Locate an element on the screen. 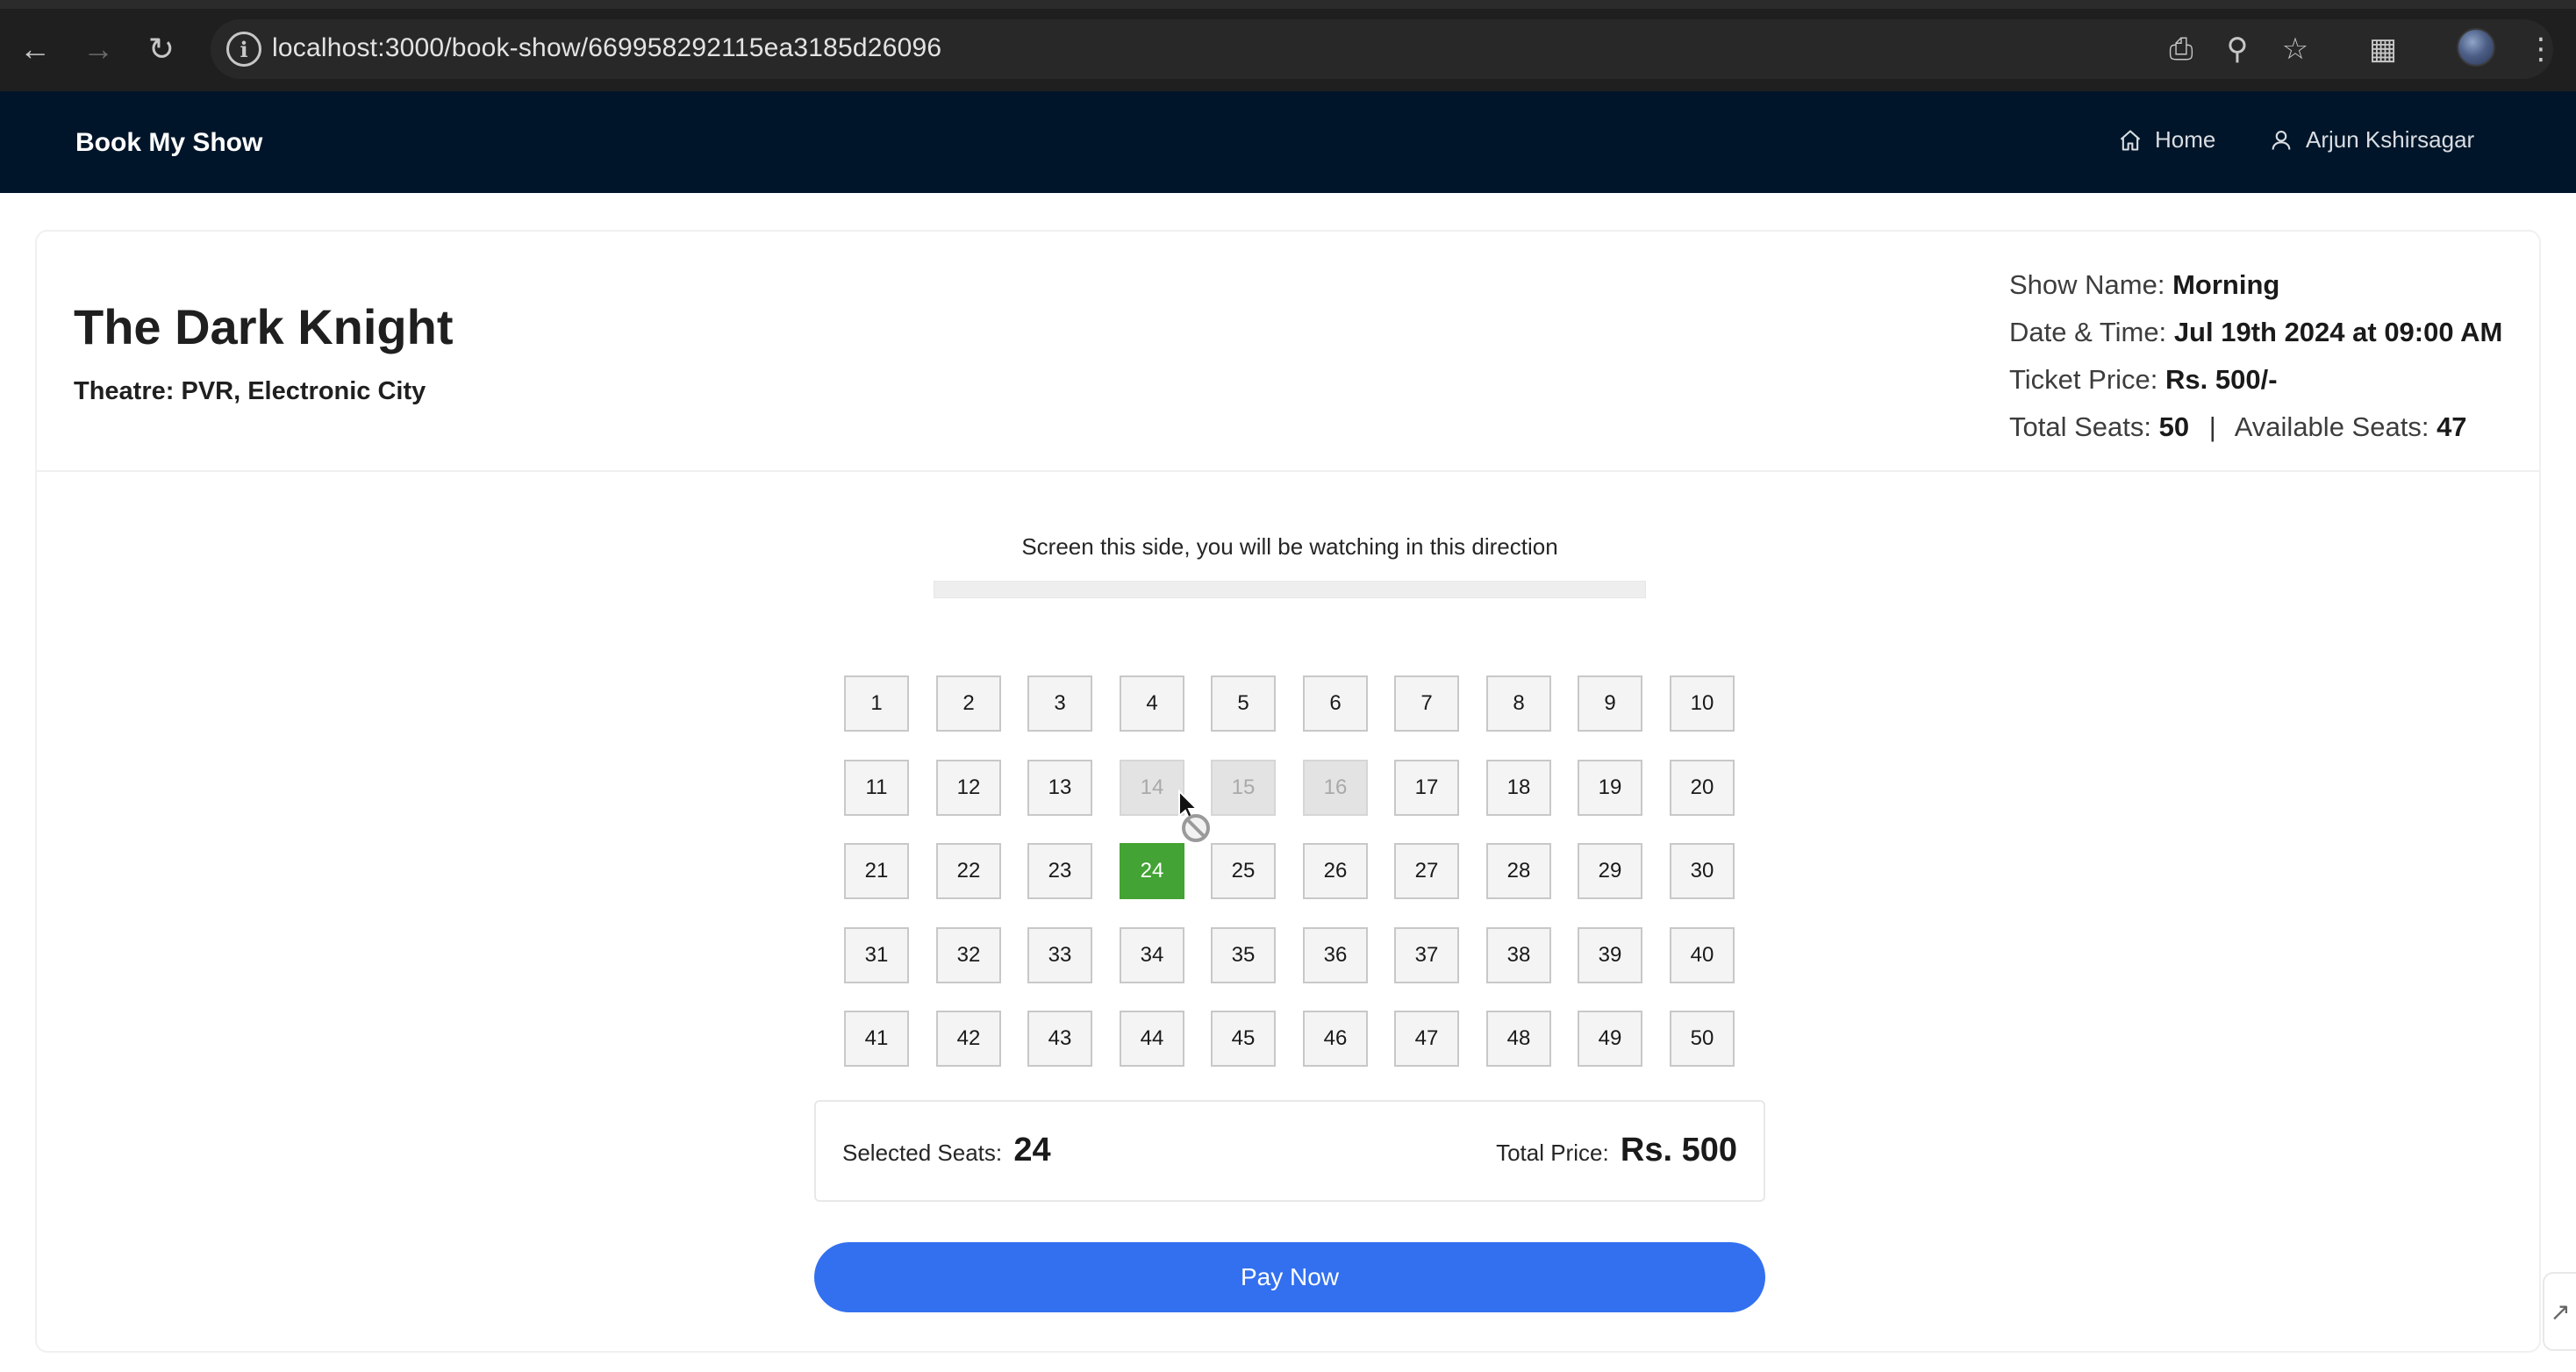  seat-13: 13 is located at coordinates (1059, 788).